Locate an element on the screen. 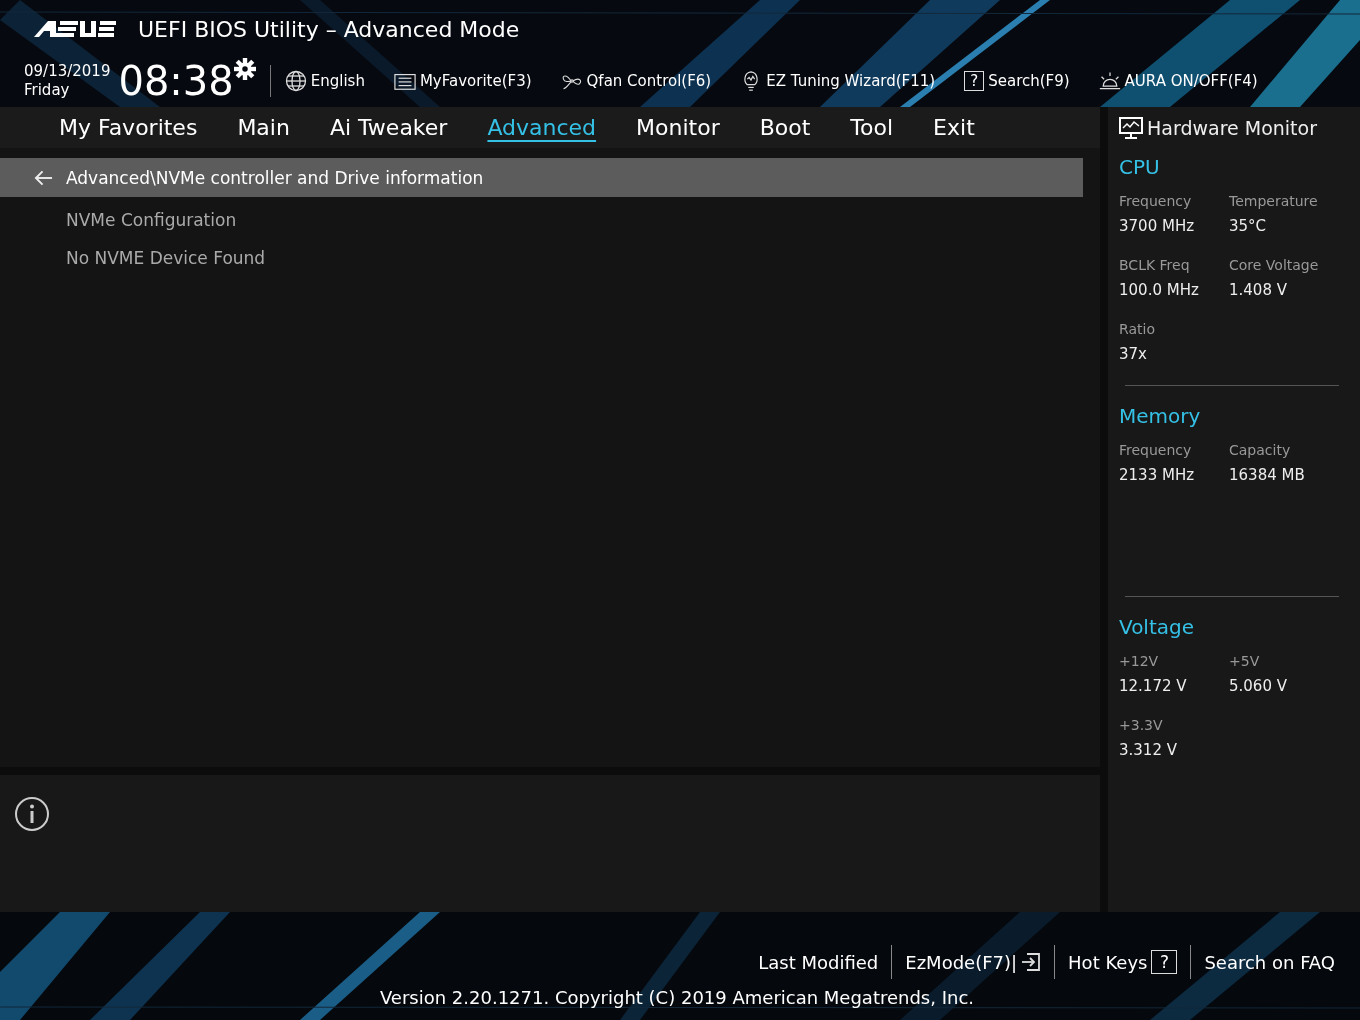 Image resolution: width=1360 pixels, height=1020 pixels. stat-label: Capacity is located at coordinates (1260, 450).